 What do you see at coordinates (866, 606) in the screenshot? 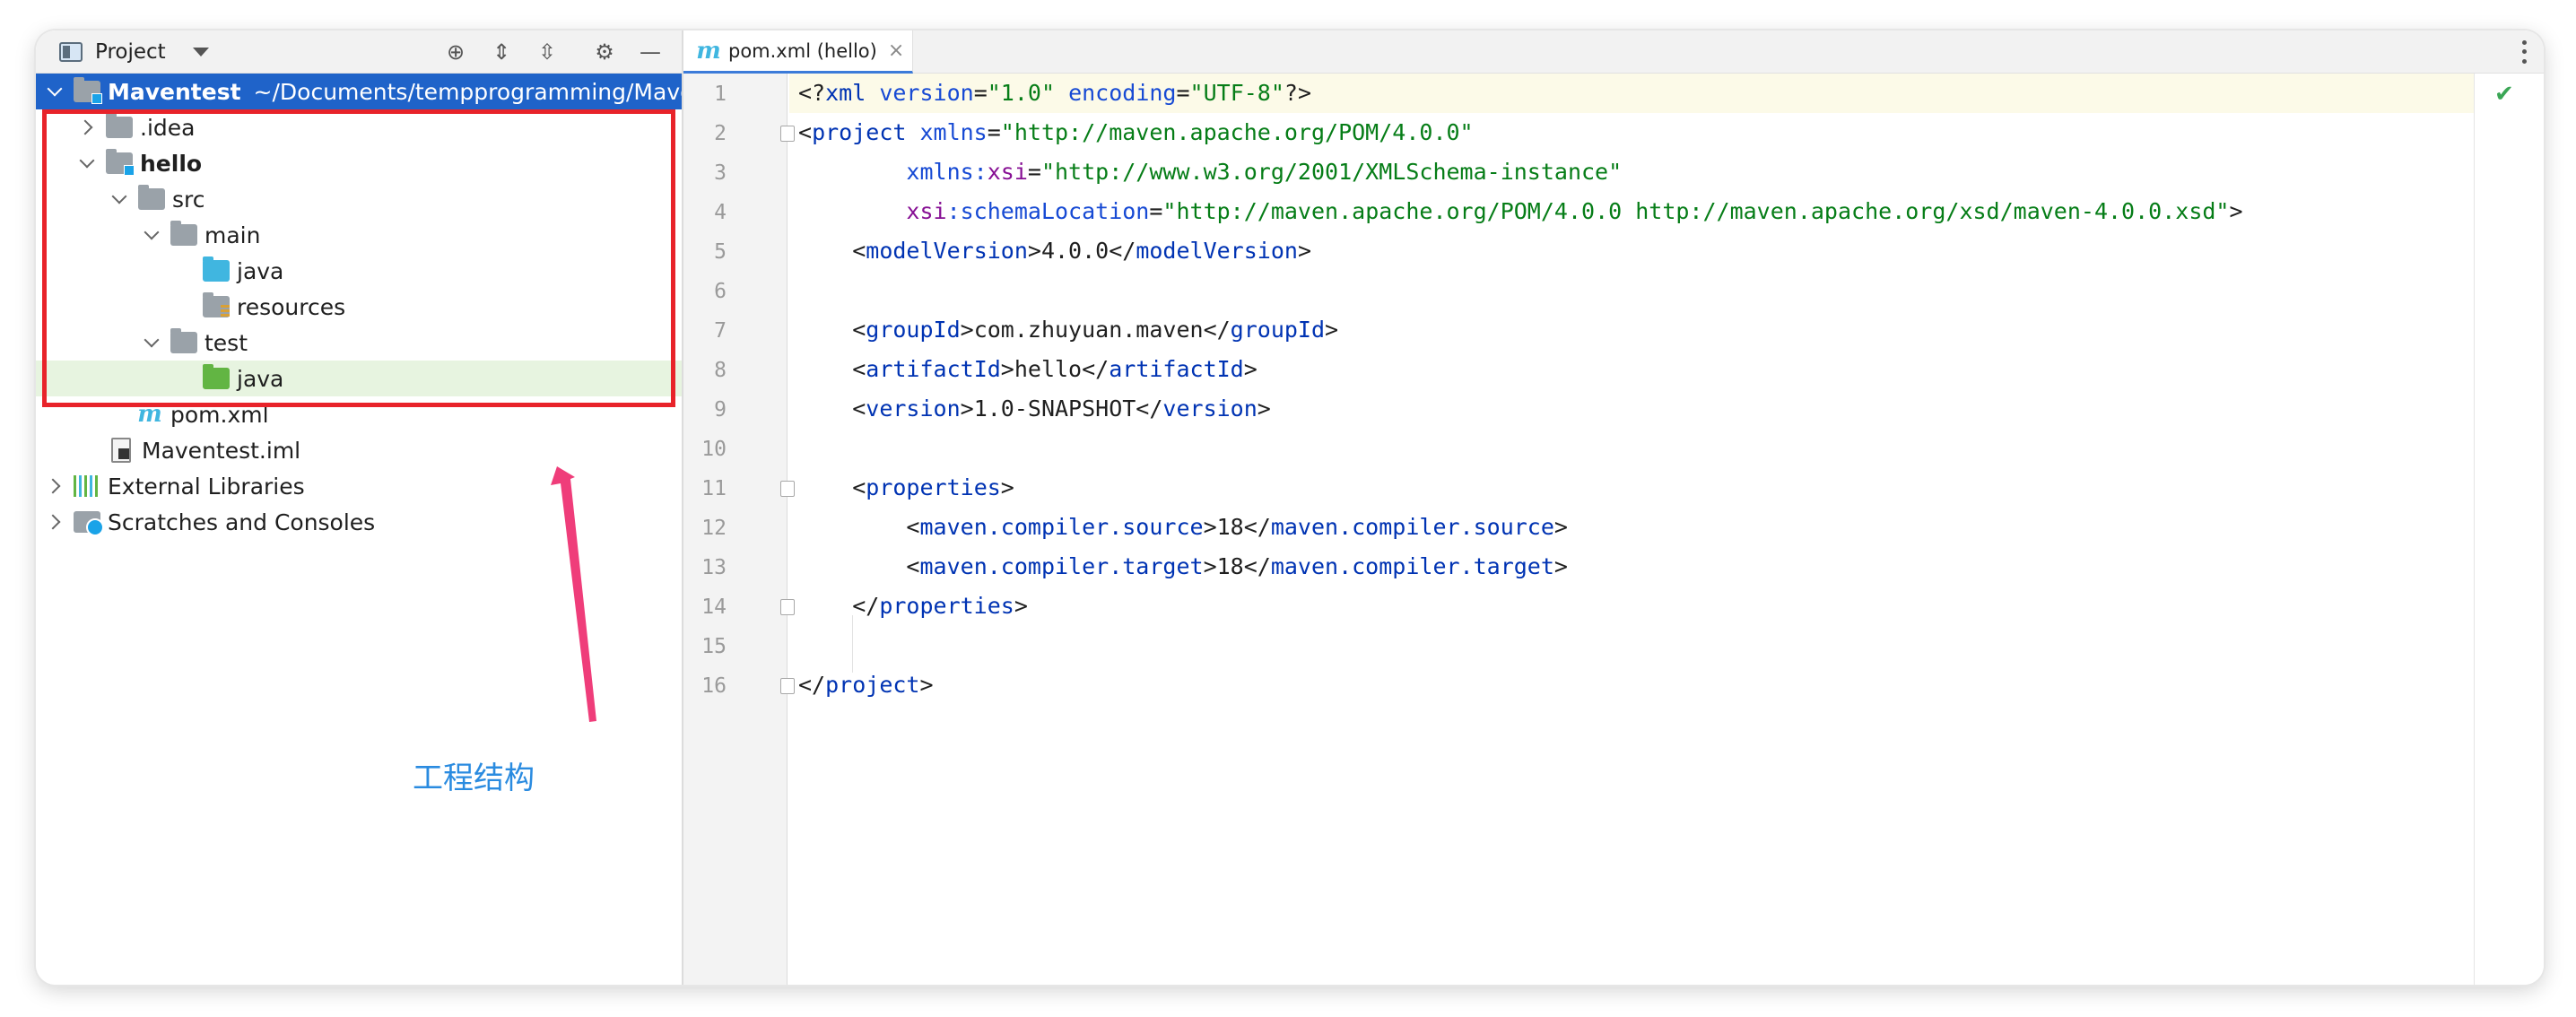
I see `code-token: </` at bounding box center [866, 606].